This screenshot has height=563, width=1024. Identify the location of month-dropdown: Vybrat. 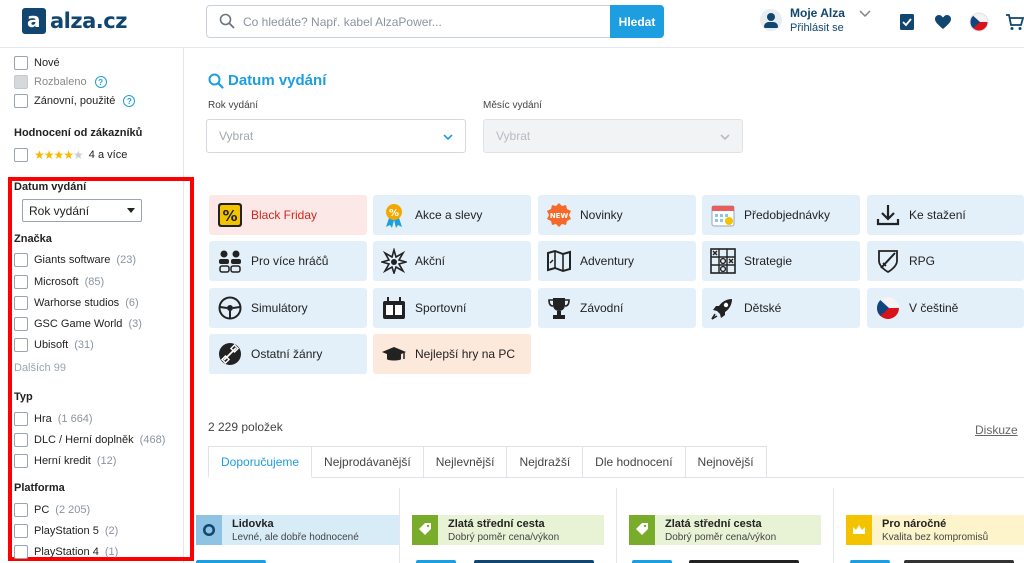
(613, 136).